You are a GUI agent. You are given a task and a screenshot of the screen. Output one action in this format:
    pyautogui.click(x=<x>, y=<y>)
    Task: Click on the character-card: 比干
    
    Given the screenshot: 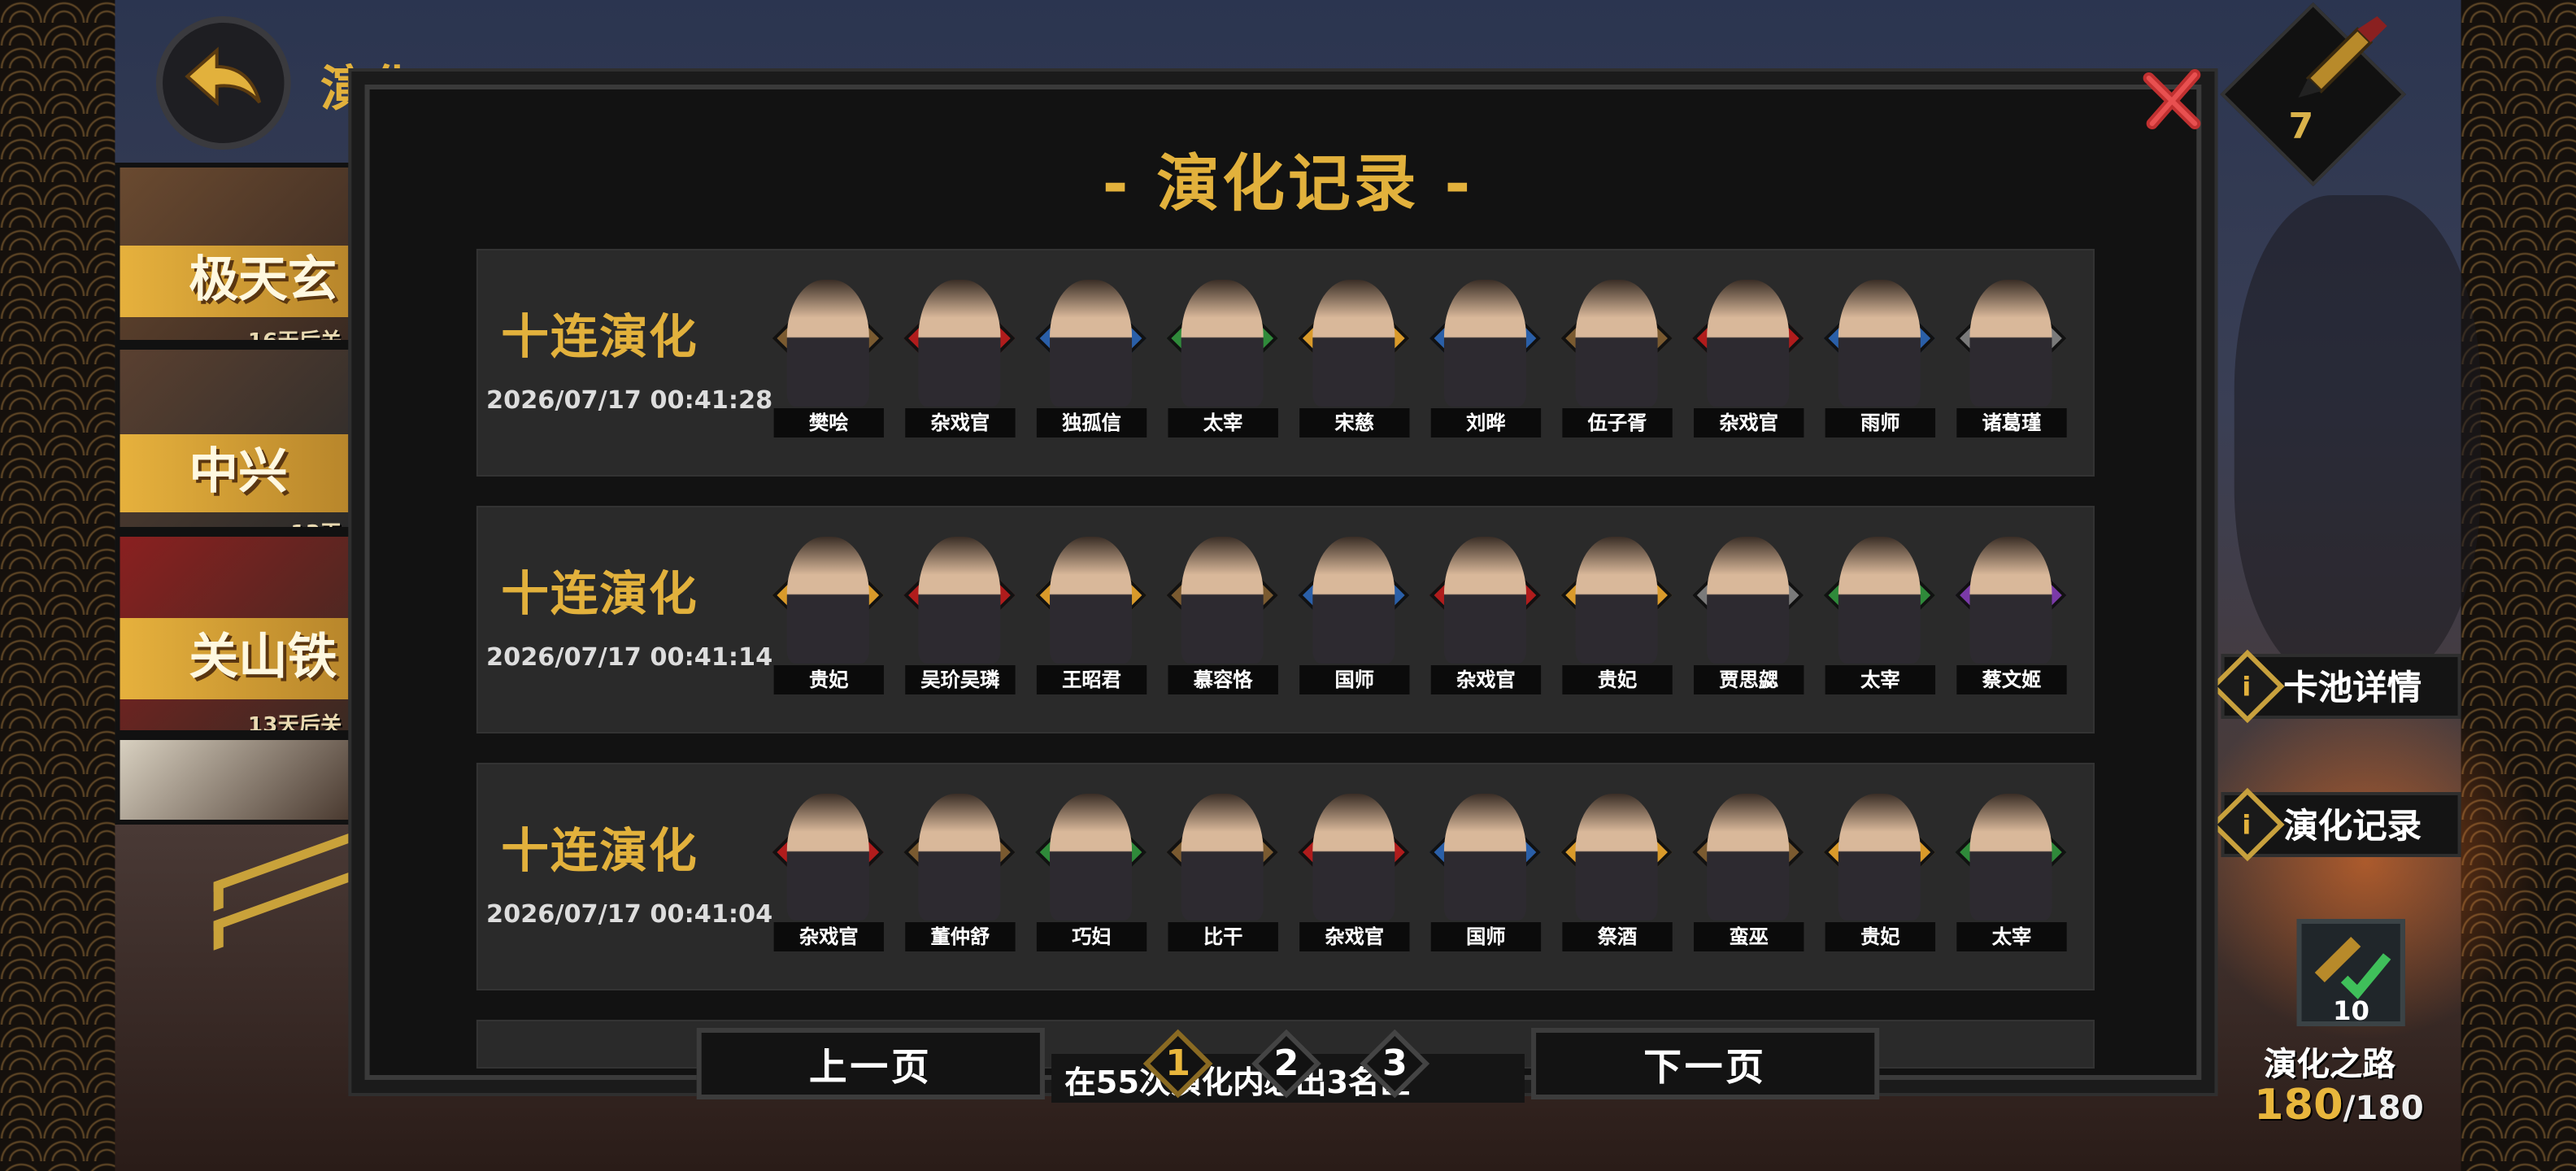 What is the action you would take?
    pyautogui.click(x=1222, y=875)
    